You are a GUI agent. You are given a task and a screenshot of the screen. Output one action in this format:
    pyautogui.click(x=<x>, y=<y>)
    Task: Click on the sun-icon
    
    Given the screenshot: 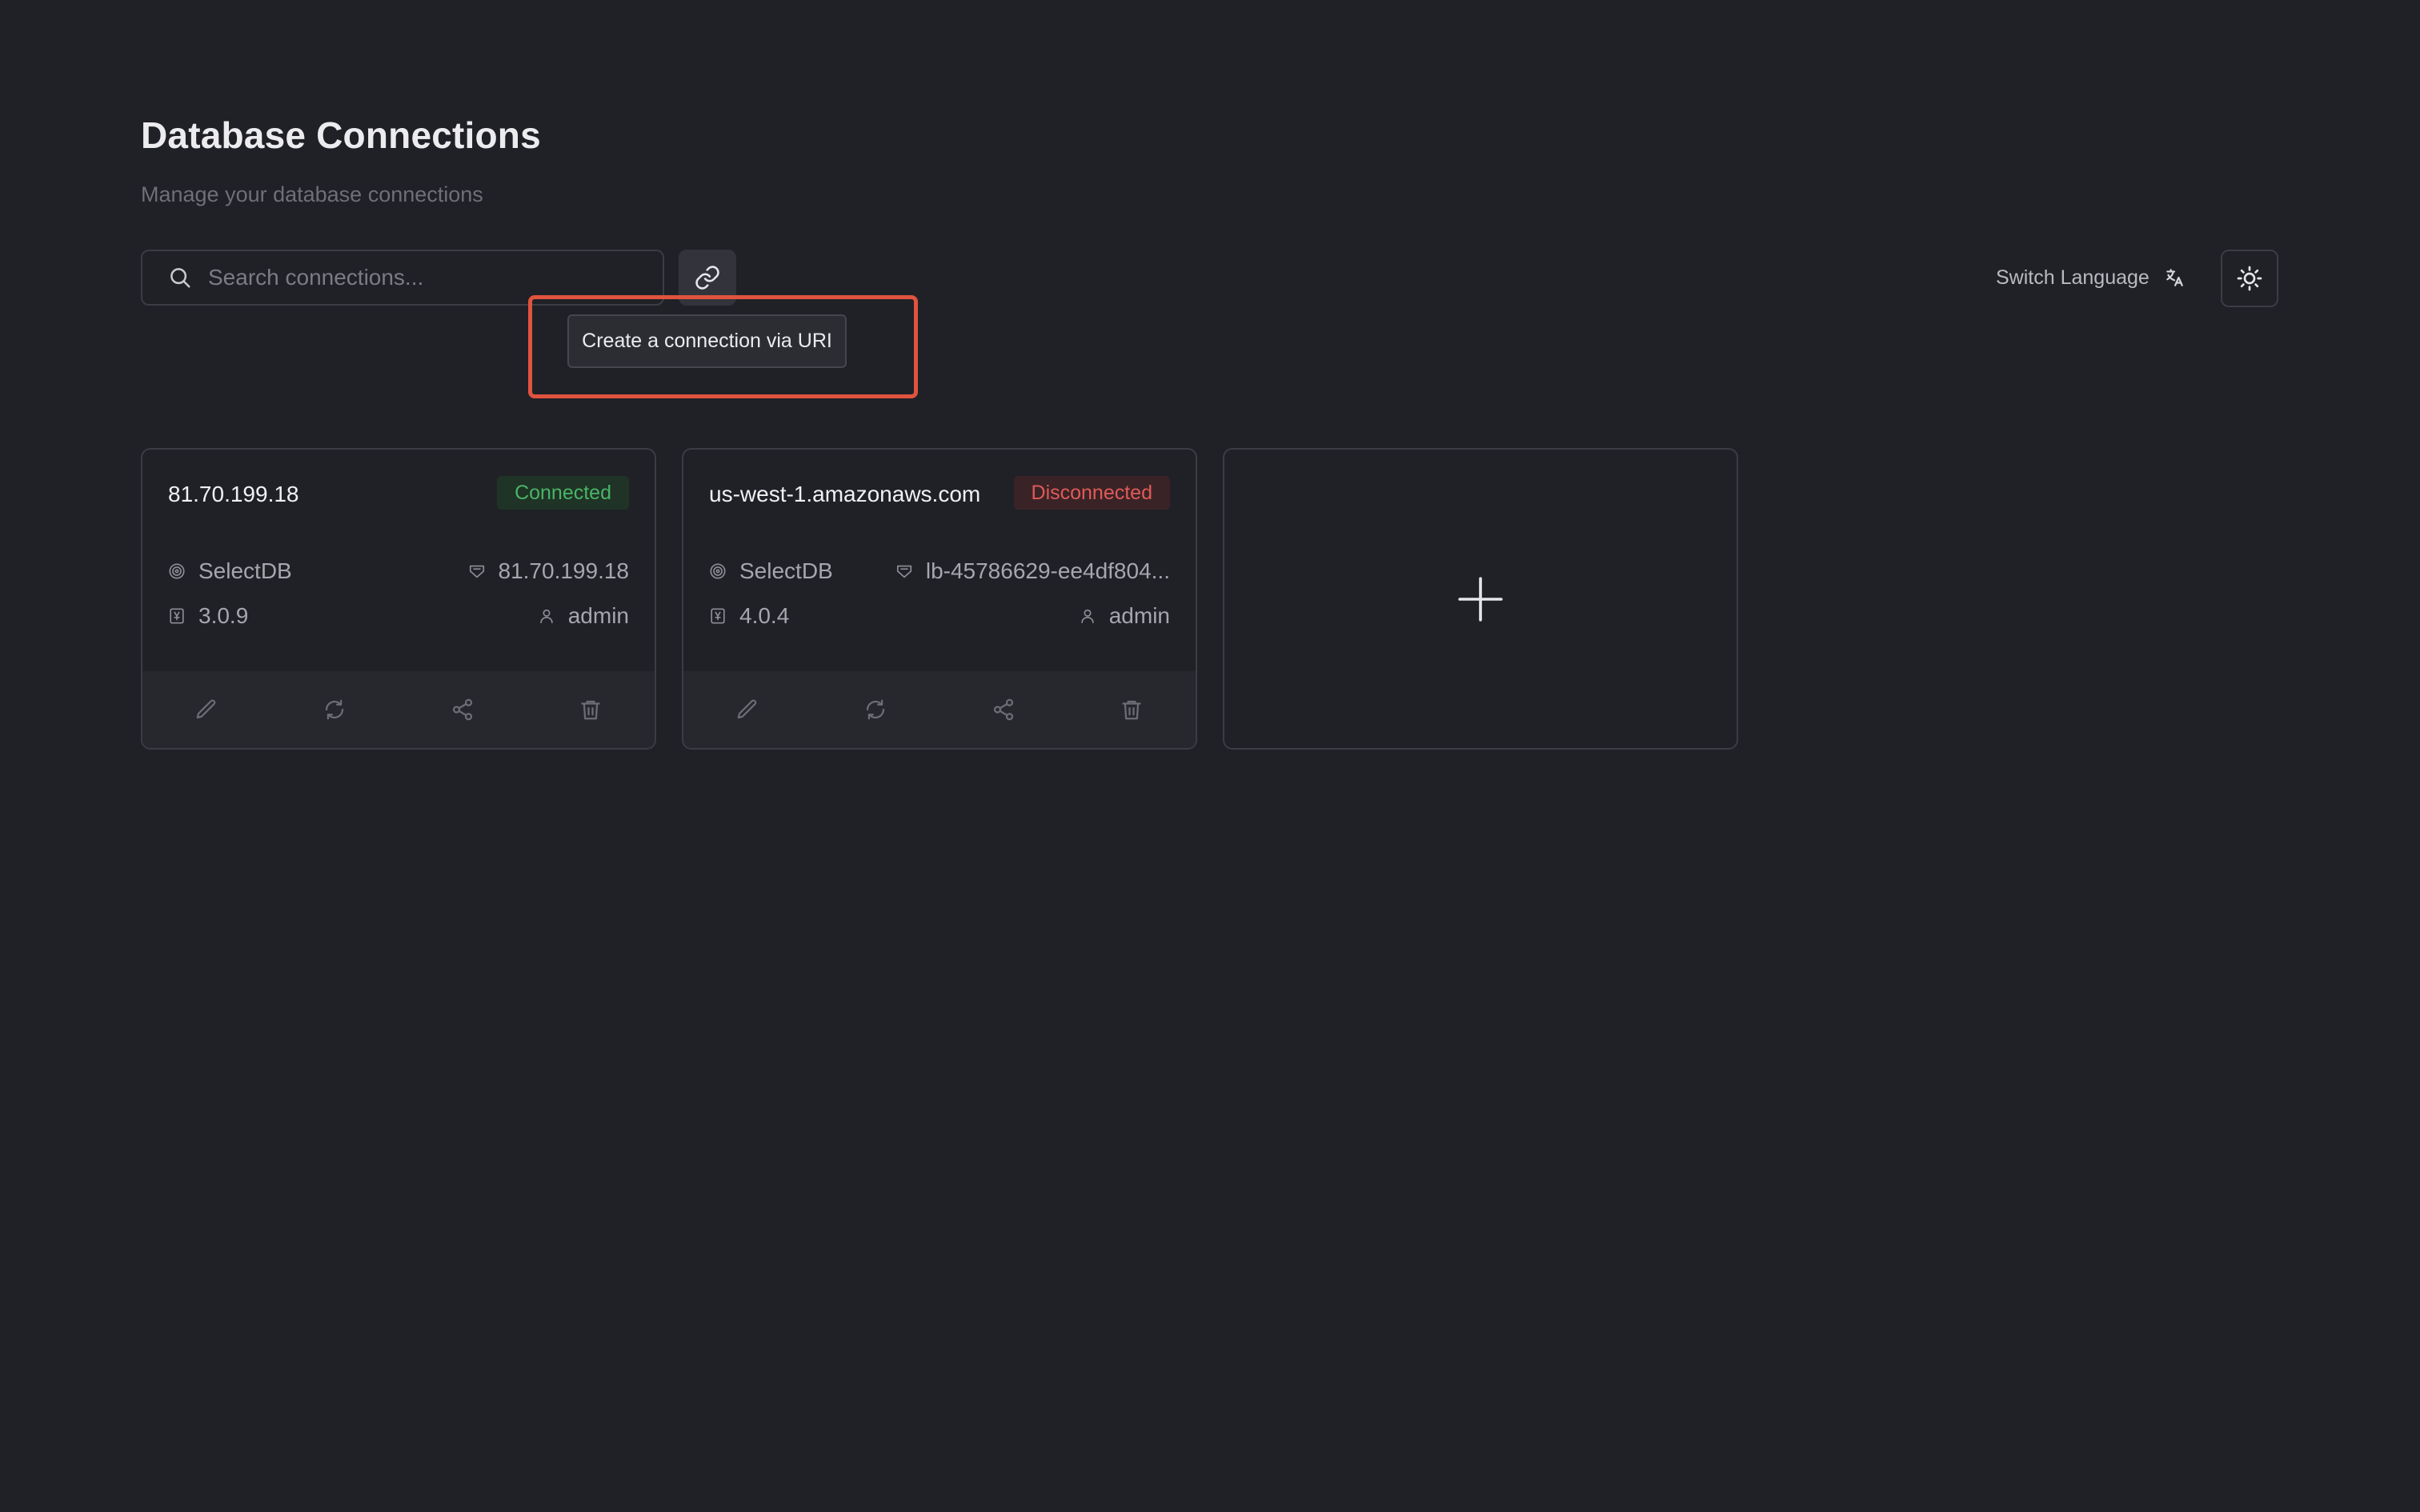 What is the action you would take?
    pyautogui.click(x=2249, y=278)
    